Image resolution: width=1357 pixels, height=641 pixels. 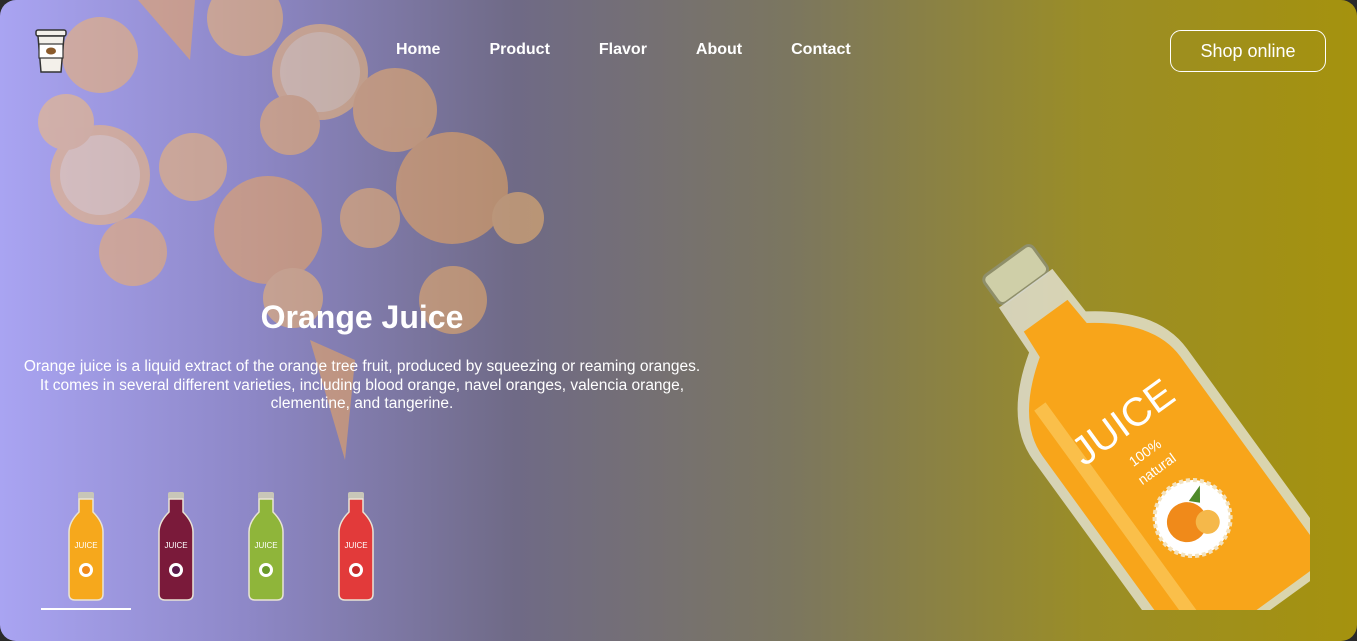 I want to click on grape-juice-bottle-icon: JUICE, so click(x=176, y=546).